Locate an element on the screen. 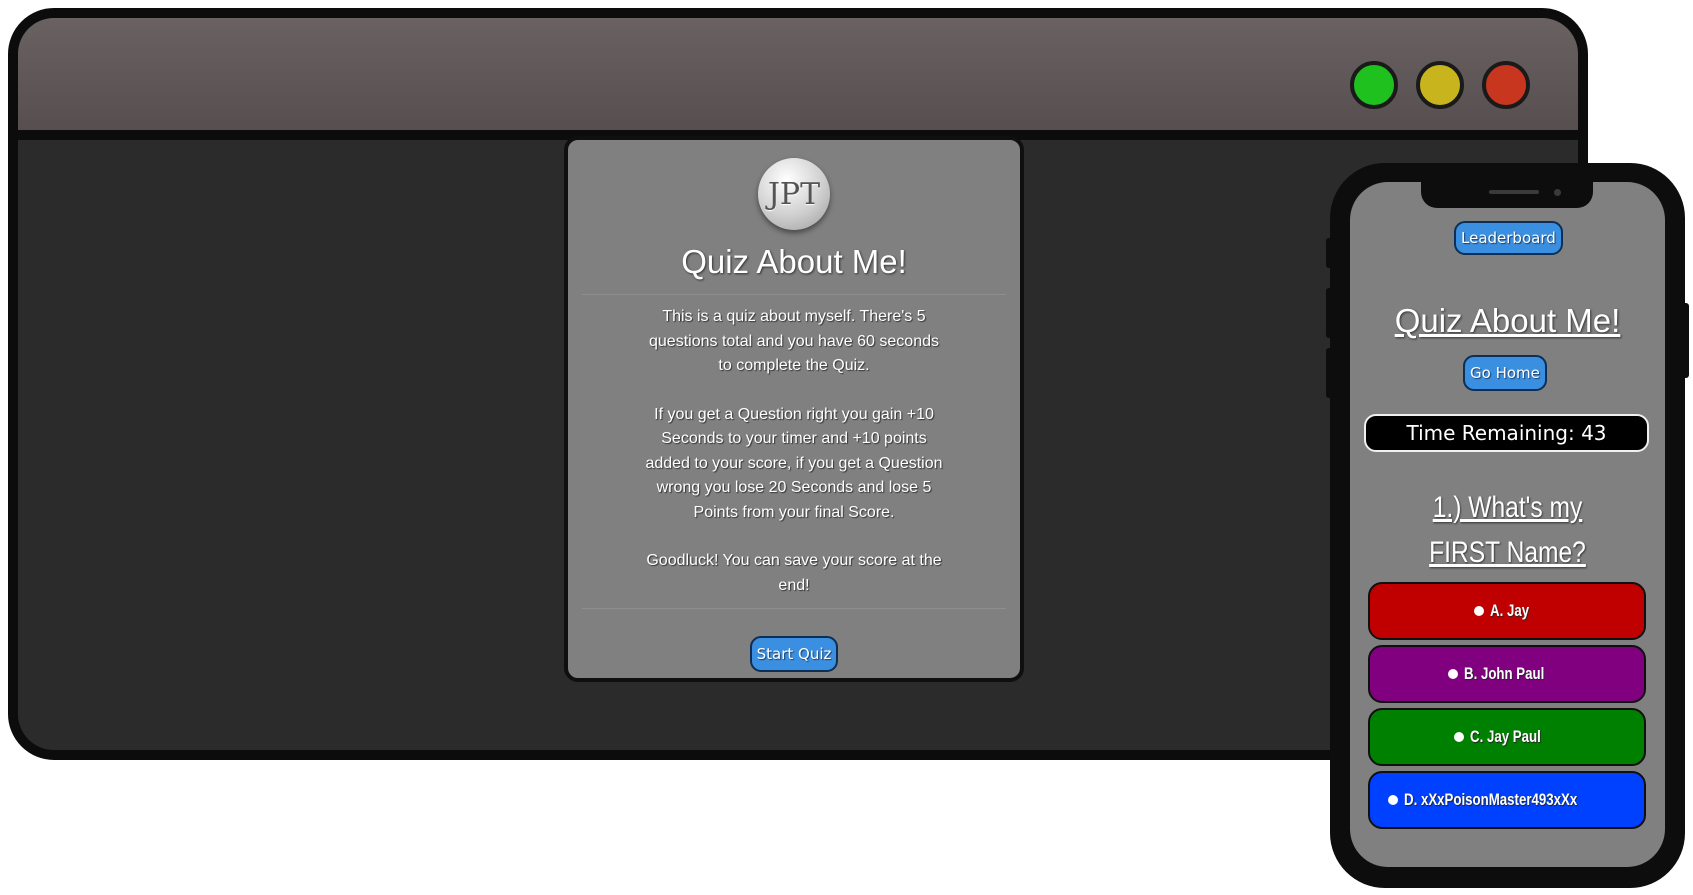 The width and height of the screenshot is (1693, 895). go-home-button: Go Home is located at coordinates (1505, 373).